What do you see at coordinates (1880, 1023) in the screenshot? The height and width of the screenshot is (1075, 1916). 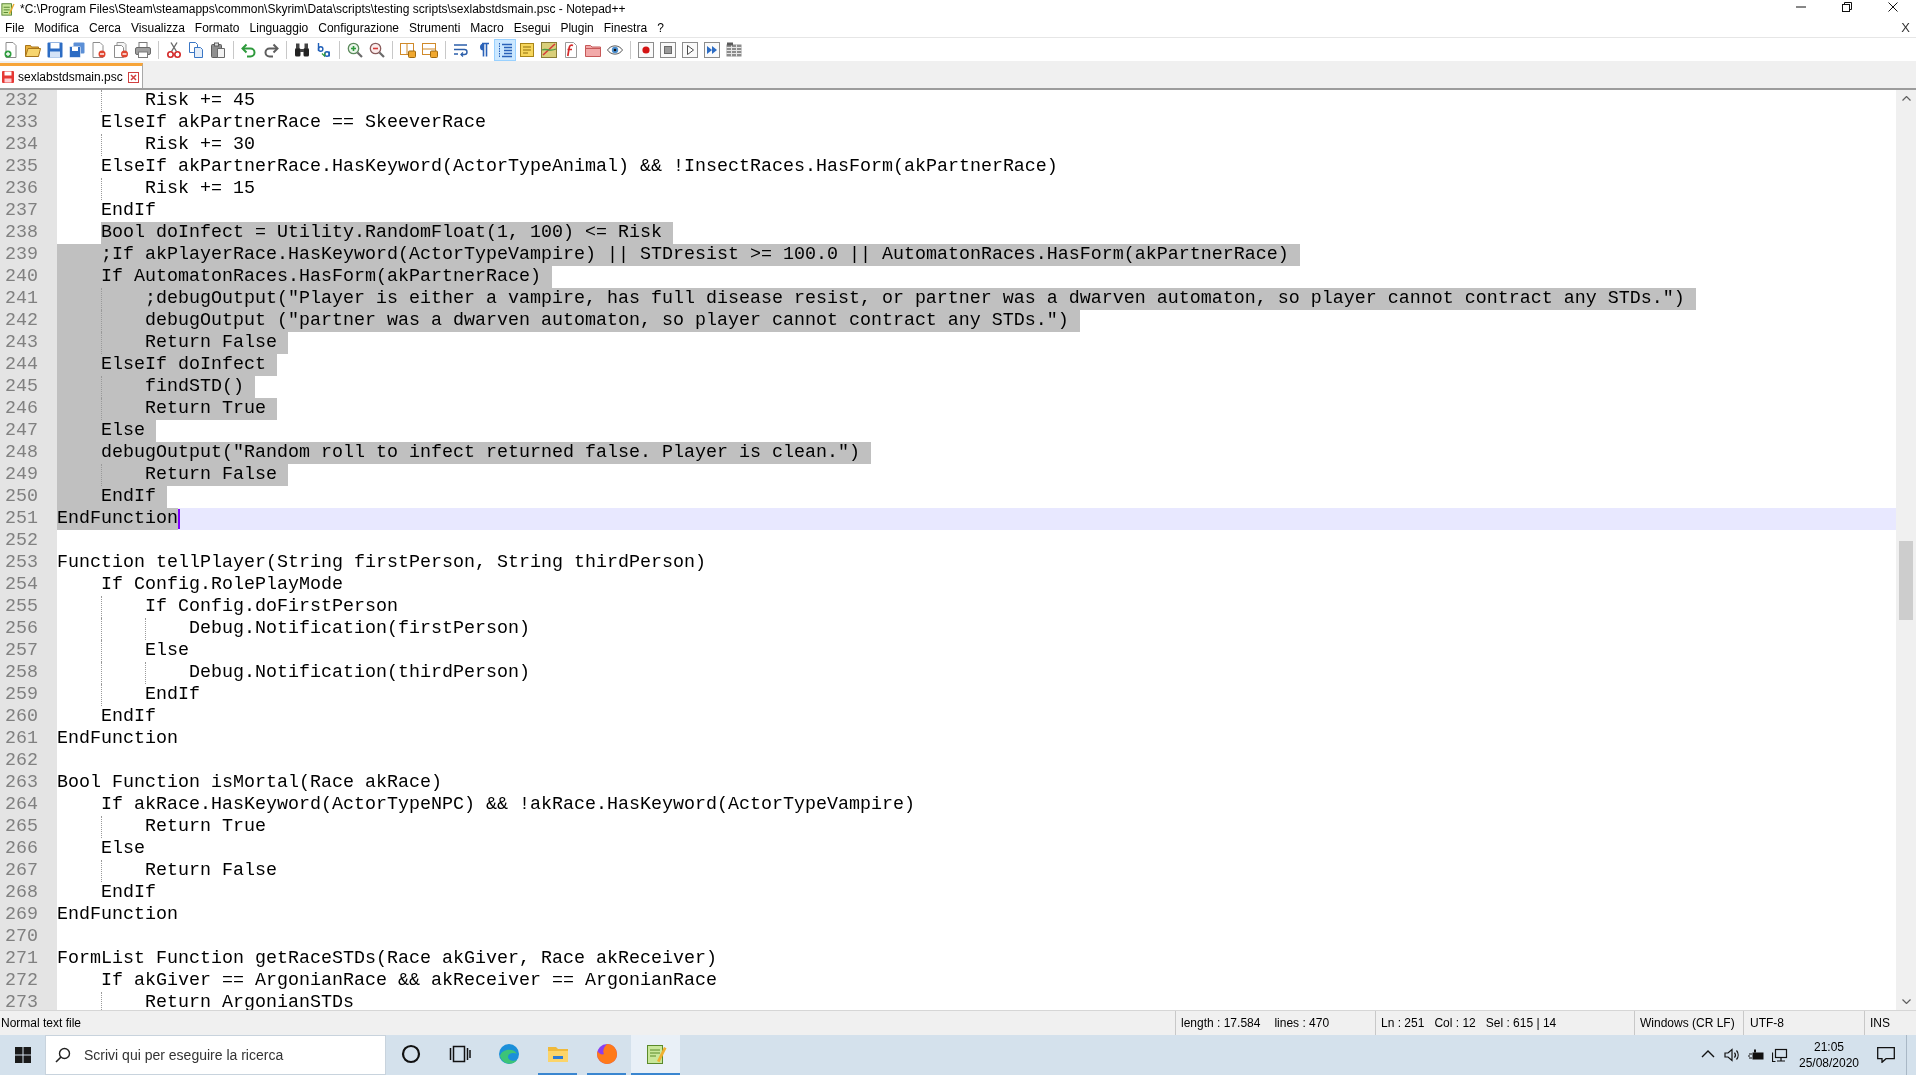 I see `insert-mode-label: INS` at bounding box center [1880, 1023].